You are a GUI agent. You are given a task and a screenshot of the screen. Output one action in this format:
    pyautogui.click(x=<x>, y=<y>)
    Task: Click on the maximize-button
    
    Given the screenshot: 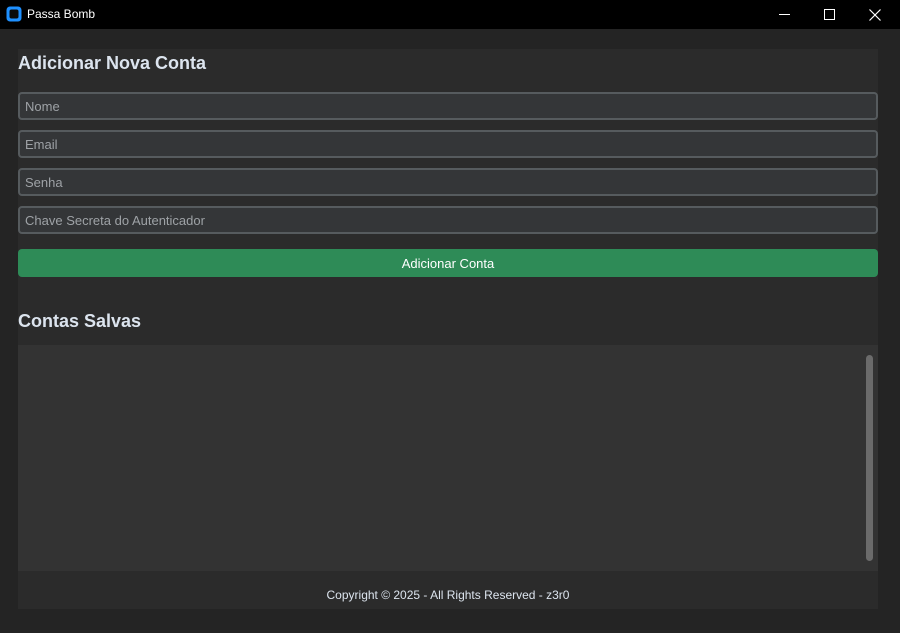 What is the action you would take?
    pyautogui.click(x=829, y=14)
    